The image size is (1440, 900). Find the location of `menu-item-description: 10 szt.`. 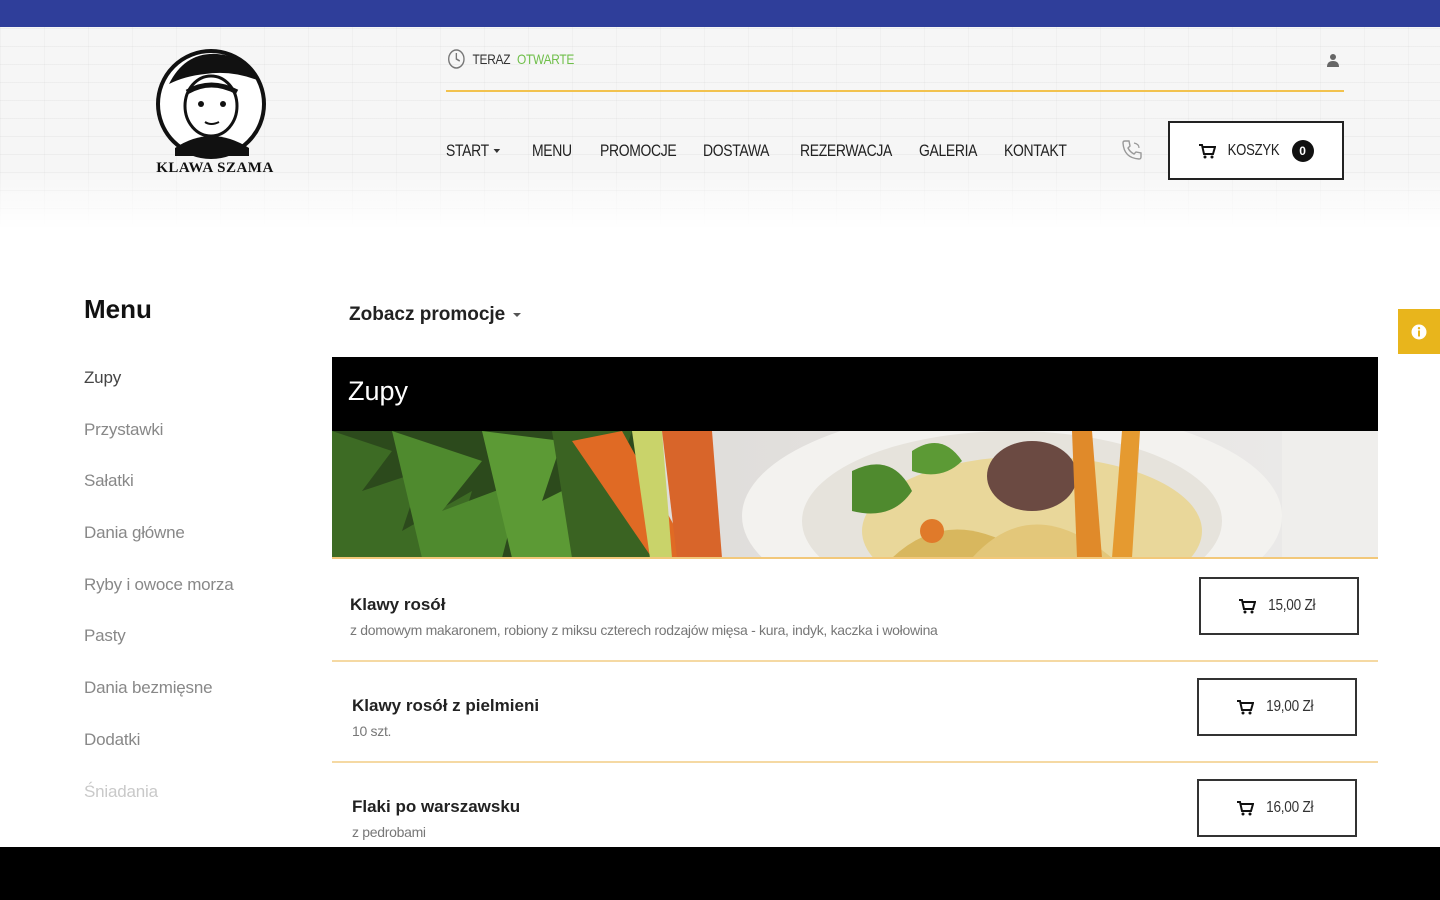

menu-item-description: 10 szt. is located at coordinates (372, 731).